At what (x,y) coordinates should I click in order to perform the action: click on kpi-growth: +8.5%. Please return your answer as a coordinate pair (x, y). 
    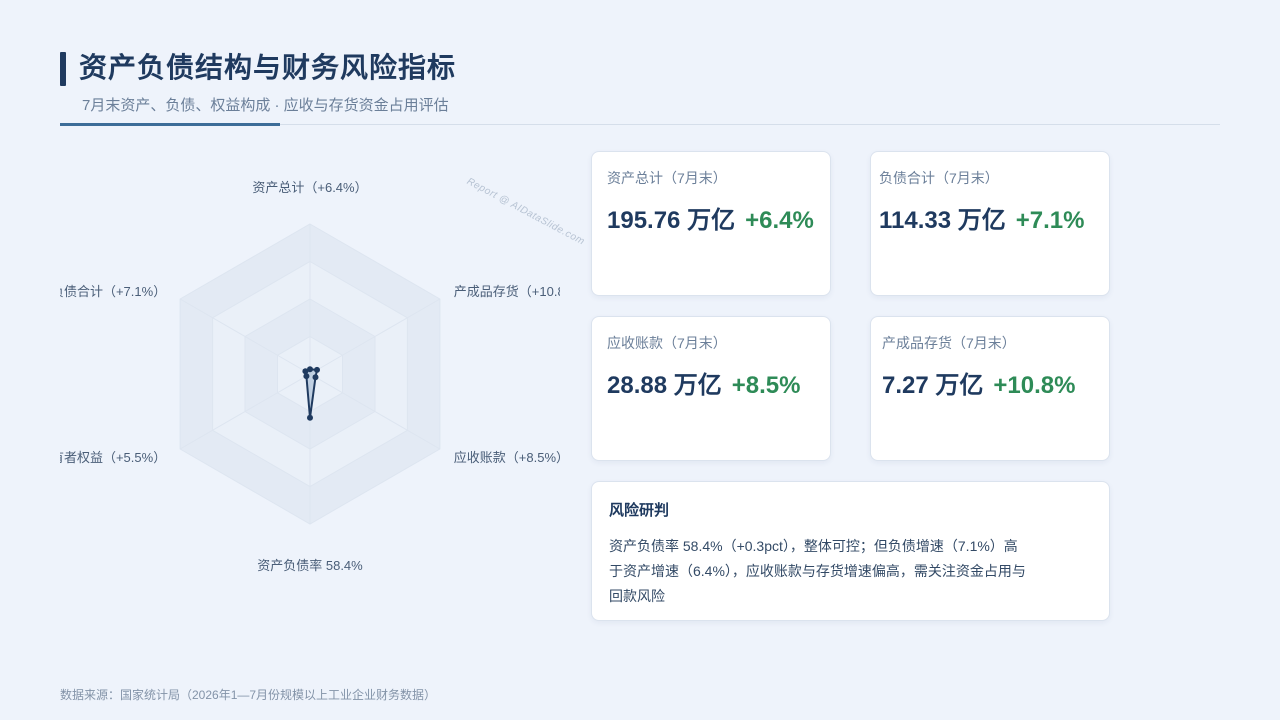
    Looking at the image, I should click on (766, 385).